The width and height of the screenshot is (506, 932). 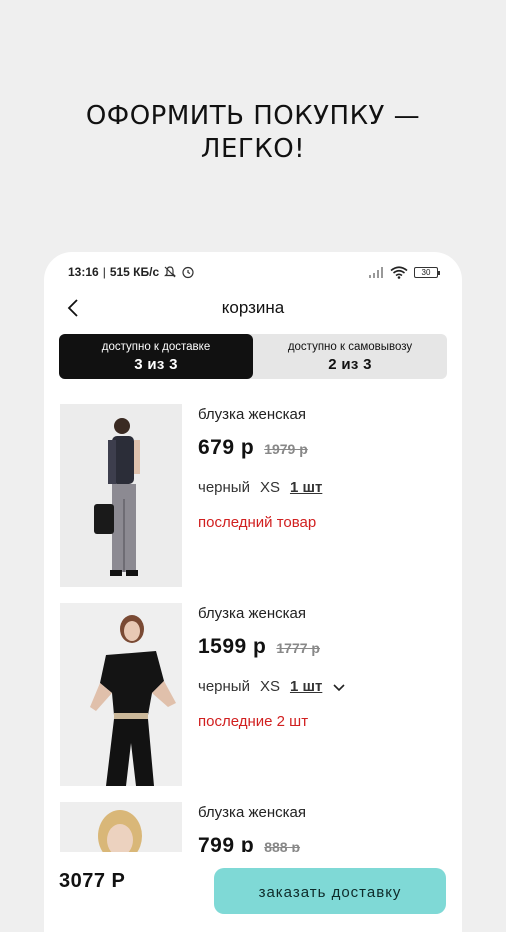 I want to click on chevron-down-icon, so click(x=339, y=687).